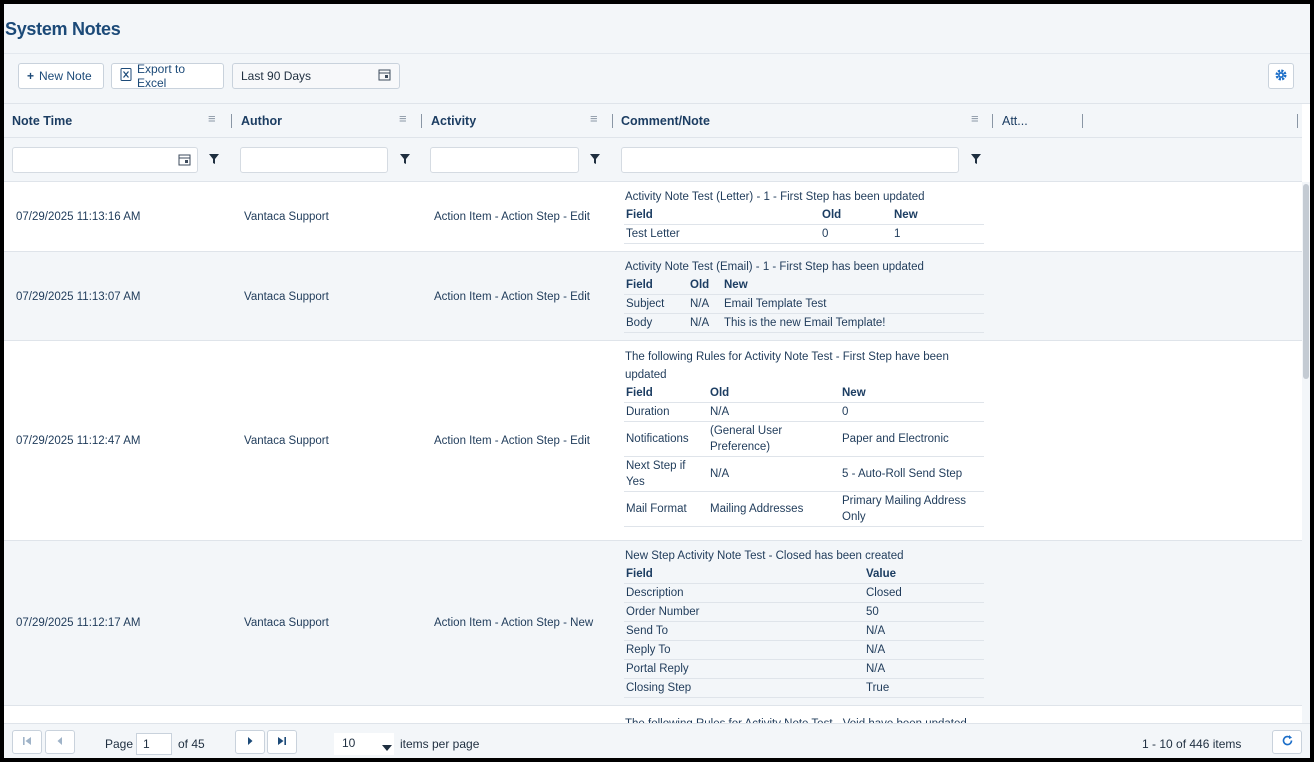 The image size is (1314, 762). I want to click on page-size-select: 10, so click(364, 744).